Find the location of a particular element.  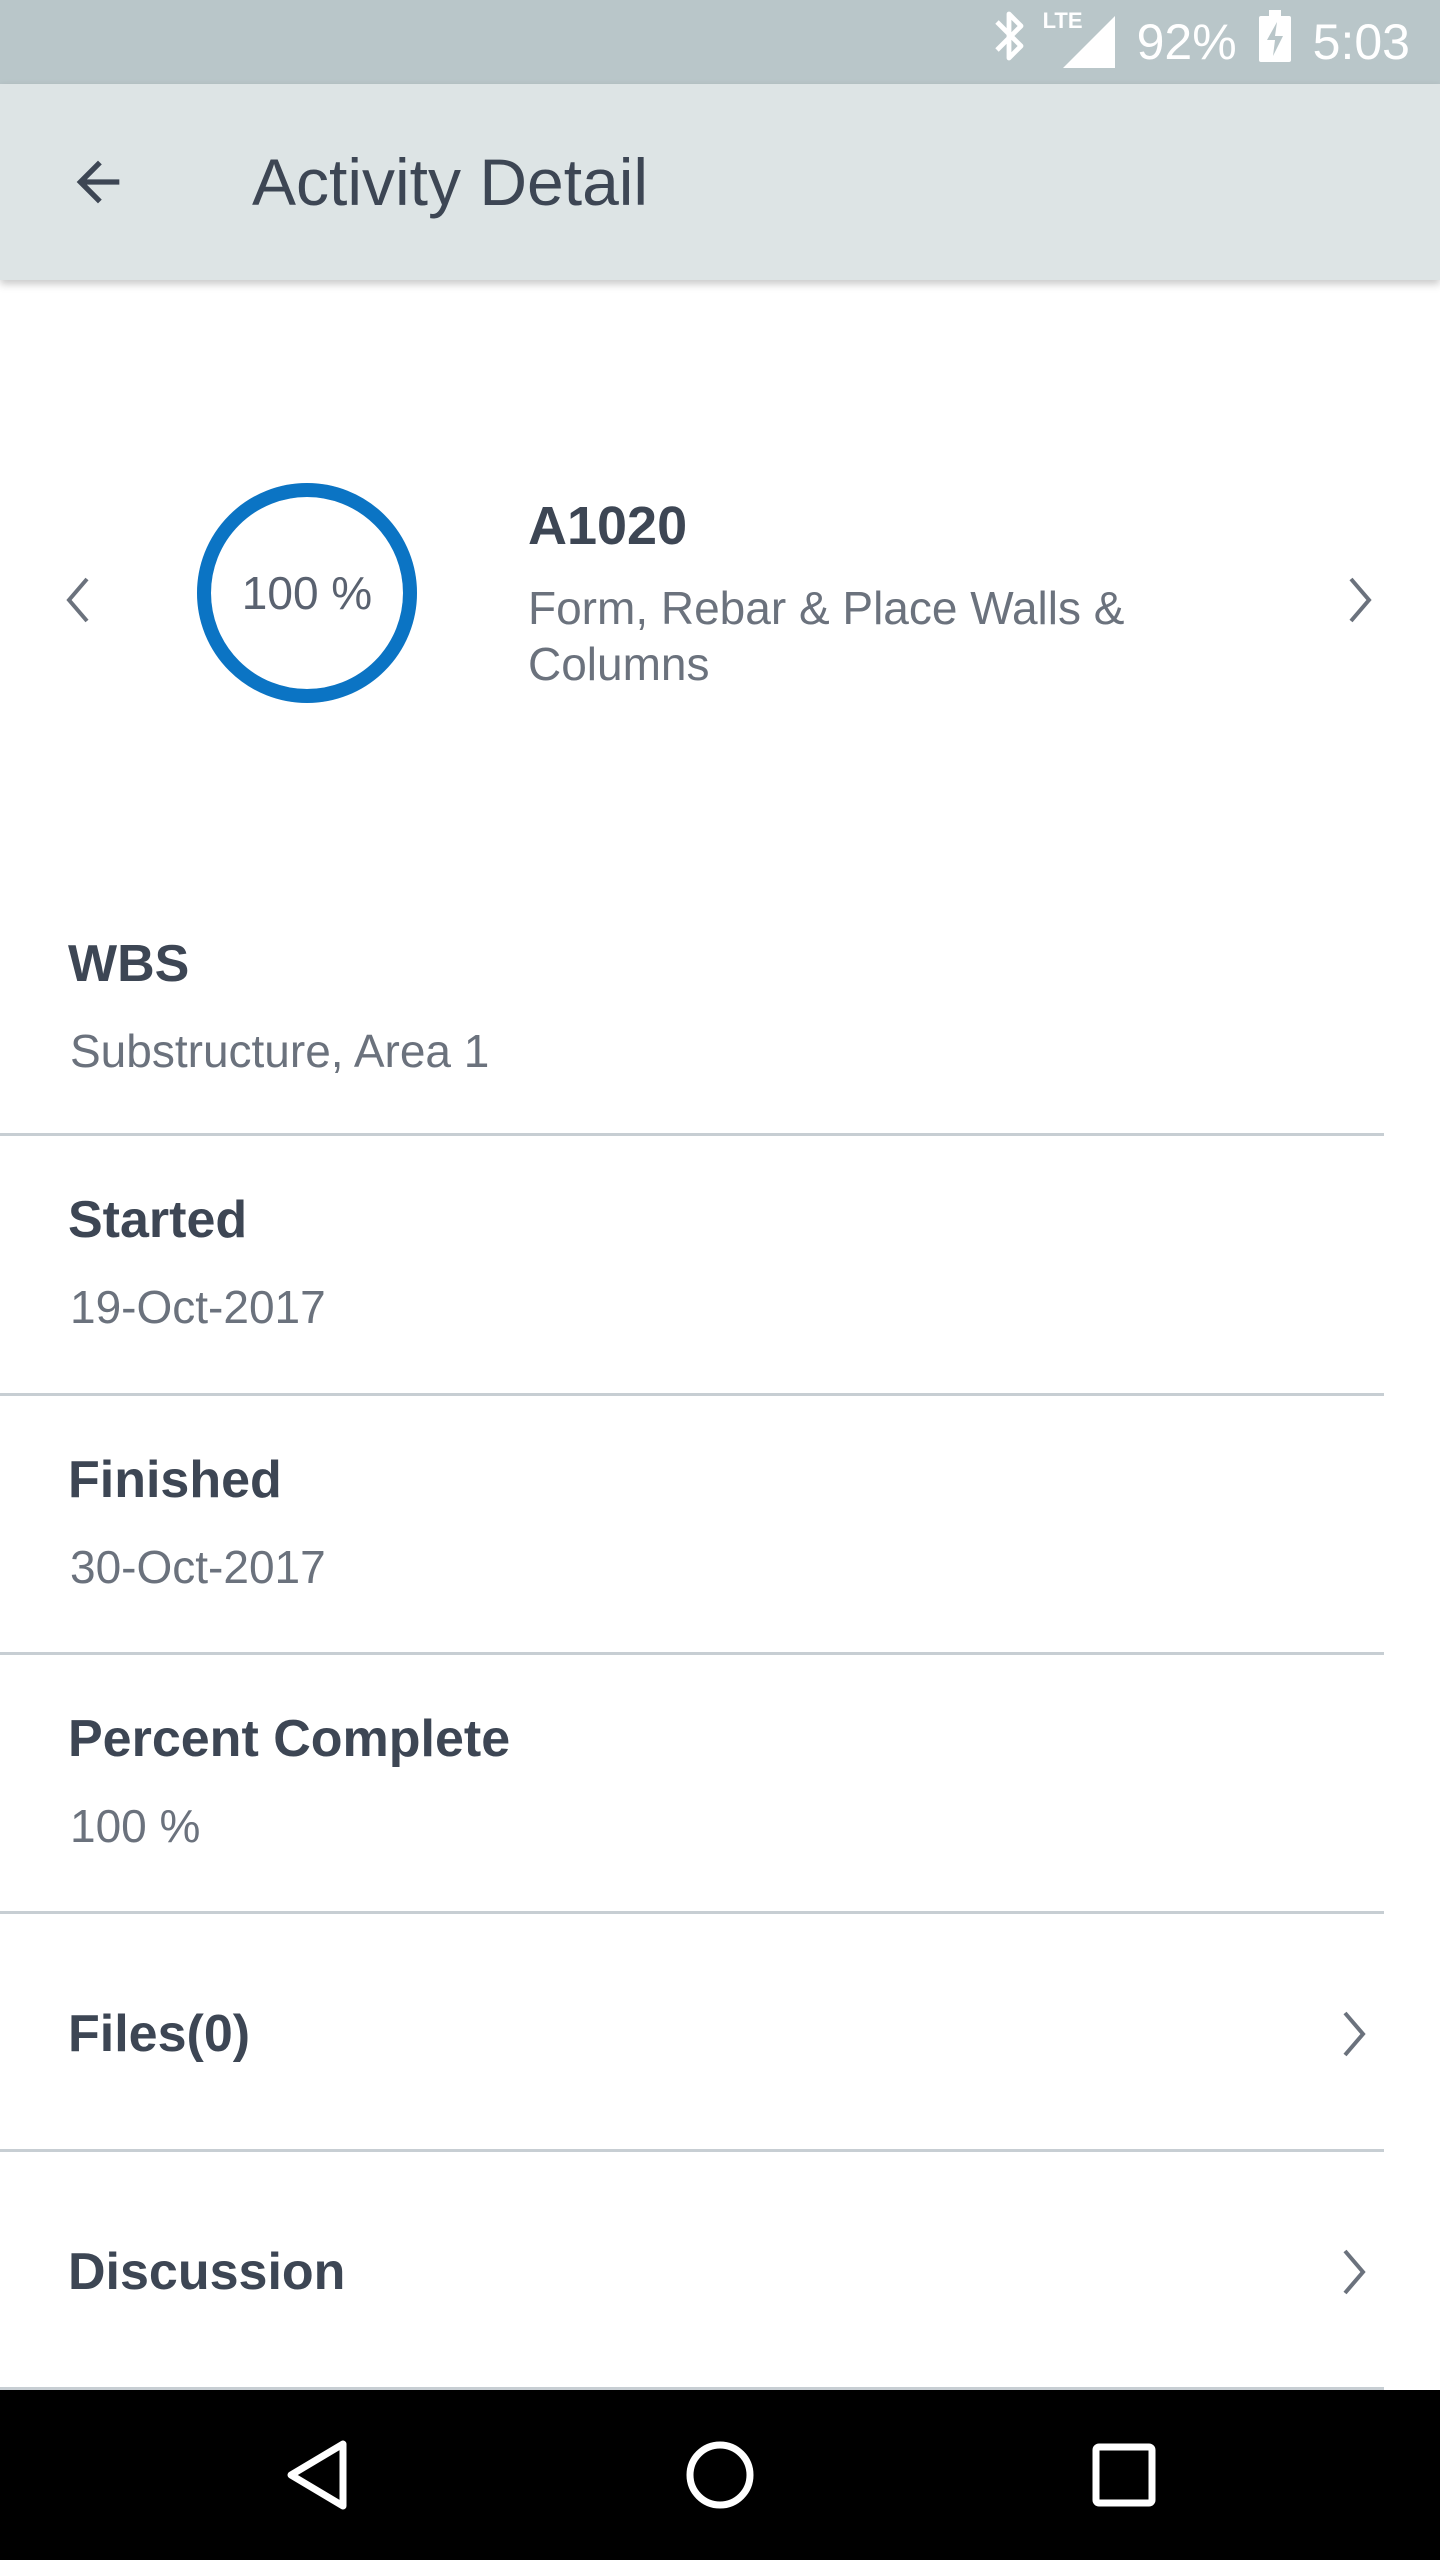

battery-charging-icon is located at coordinates (1274, 42).